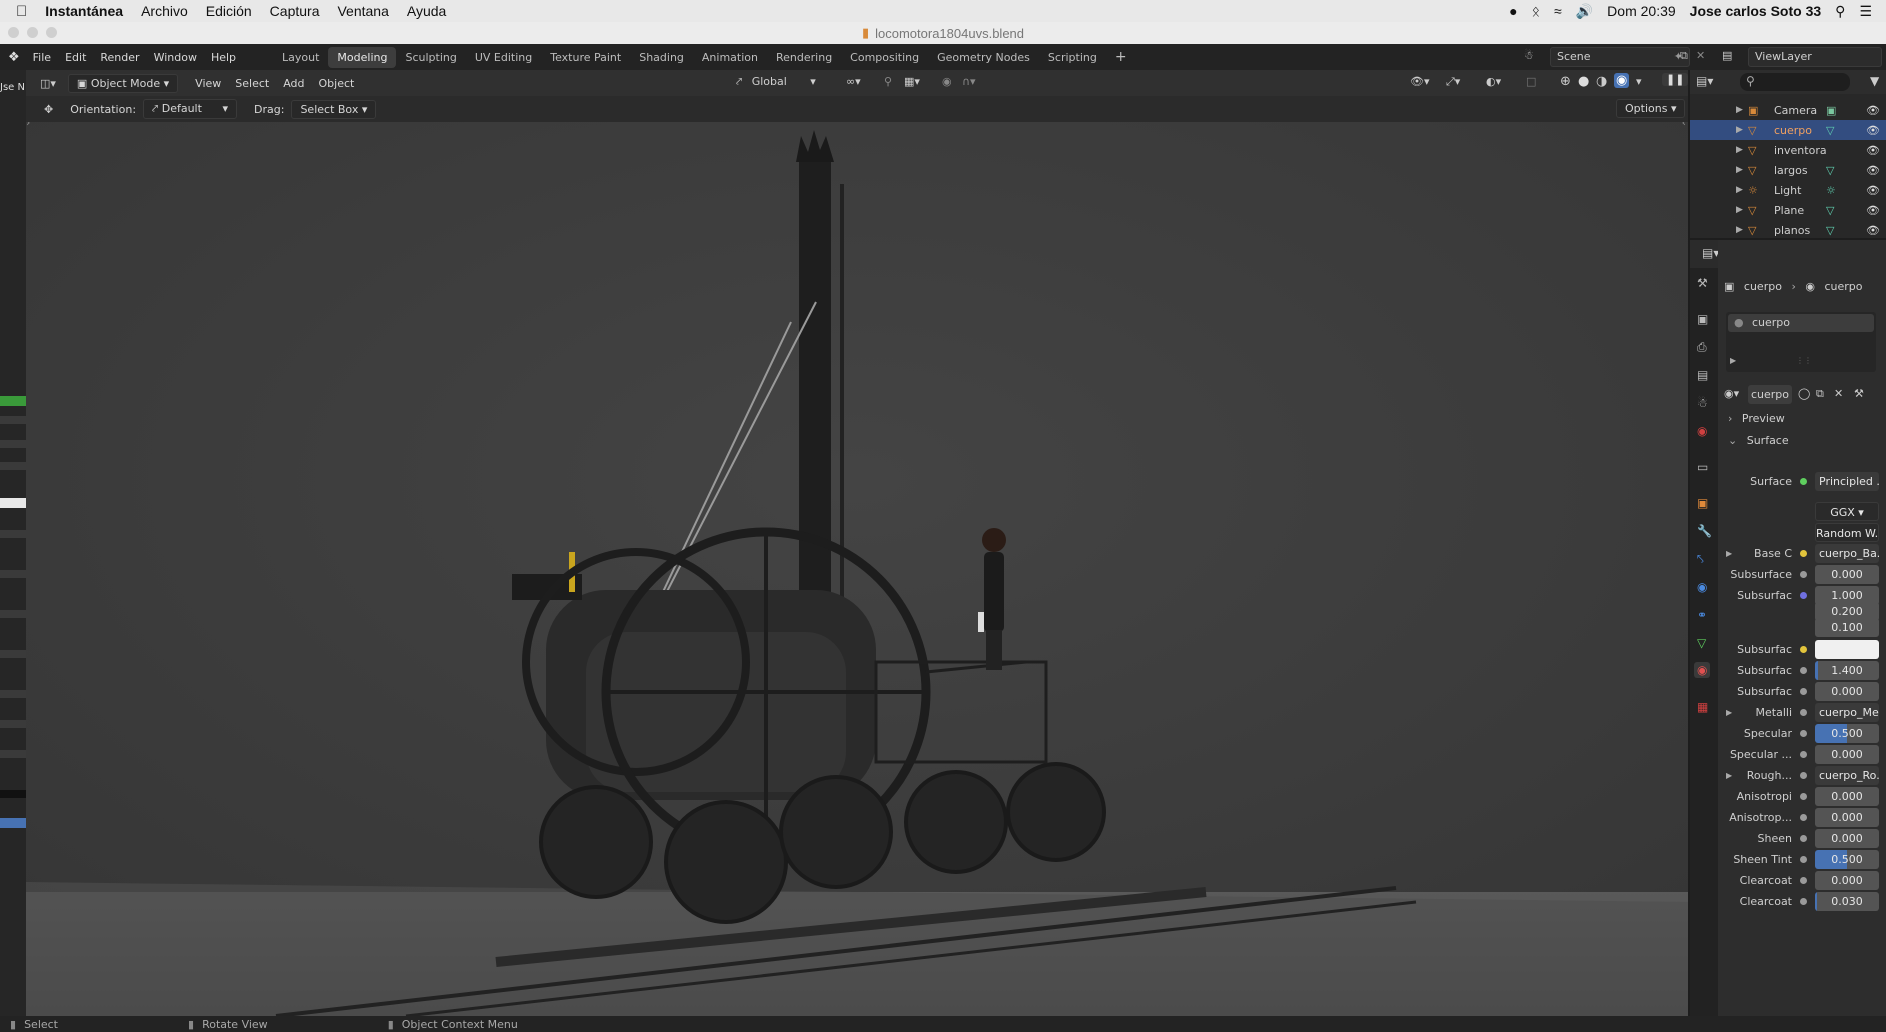  I want to click on render-tab-icon: ▣, so click(1702, 319).